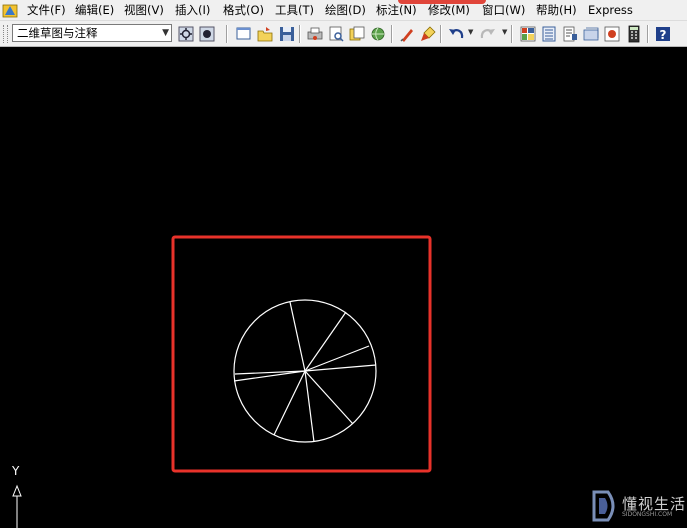  I want to click on tool-palettes-icon, so click(570, 34).